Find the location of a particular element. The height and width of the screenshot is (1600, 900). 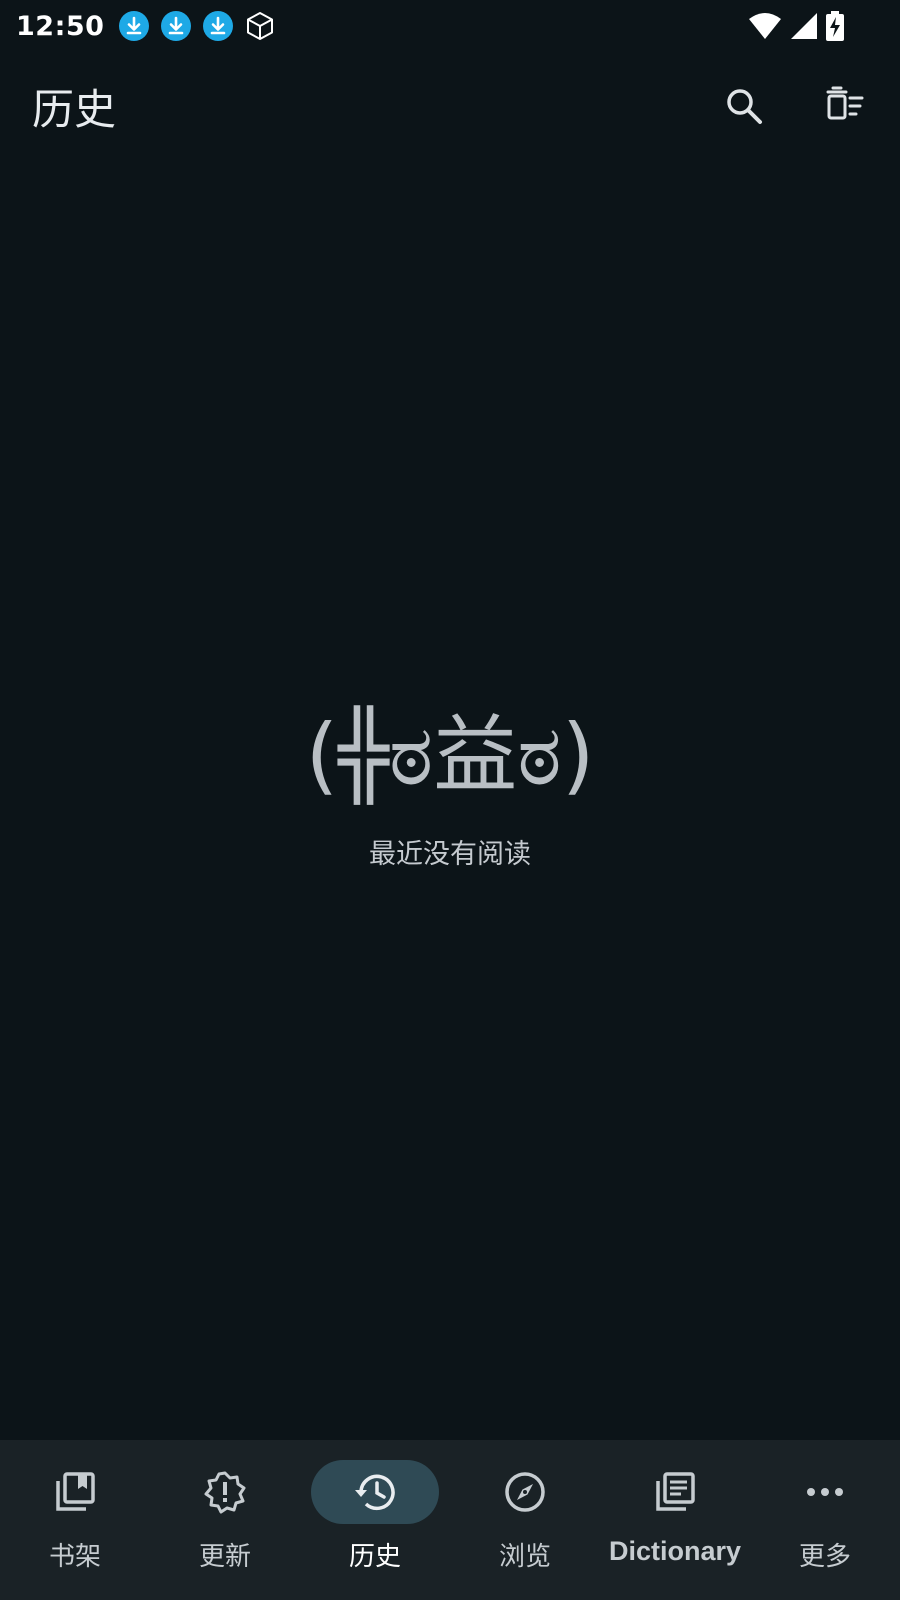

status-time: 12:50 is located at coordinates (60, 26).